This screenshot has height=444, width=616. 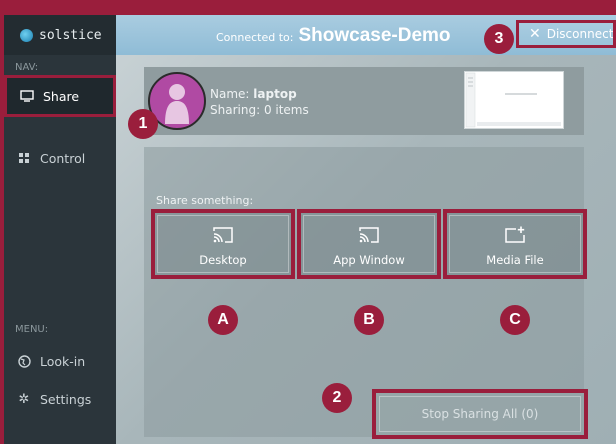 What do you see at coordinates (24, 399) in the screenshot?
I see `gear-icon: ✲` at bounding box center [24, 399].